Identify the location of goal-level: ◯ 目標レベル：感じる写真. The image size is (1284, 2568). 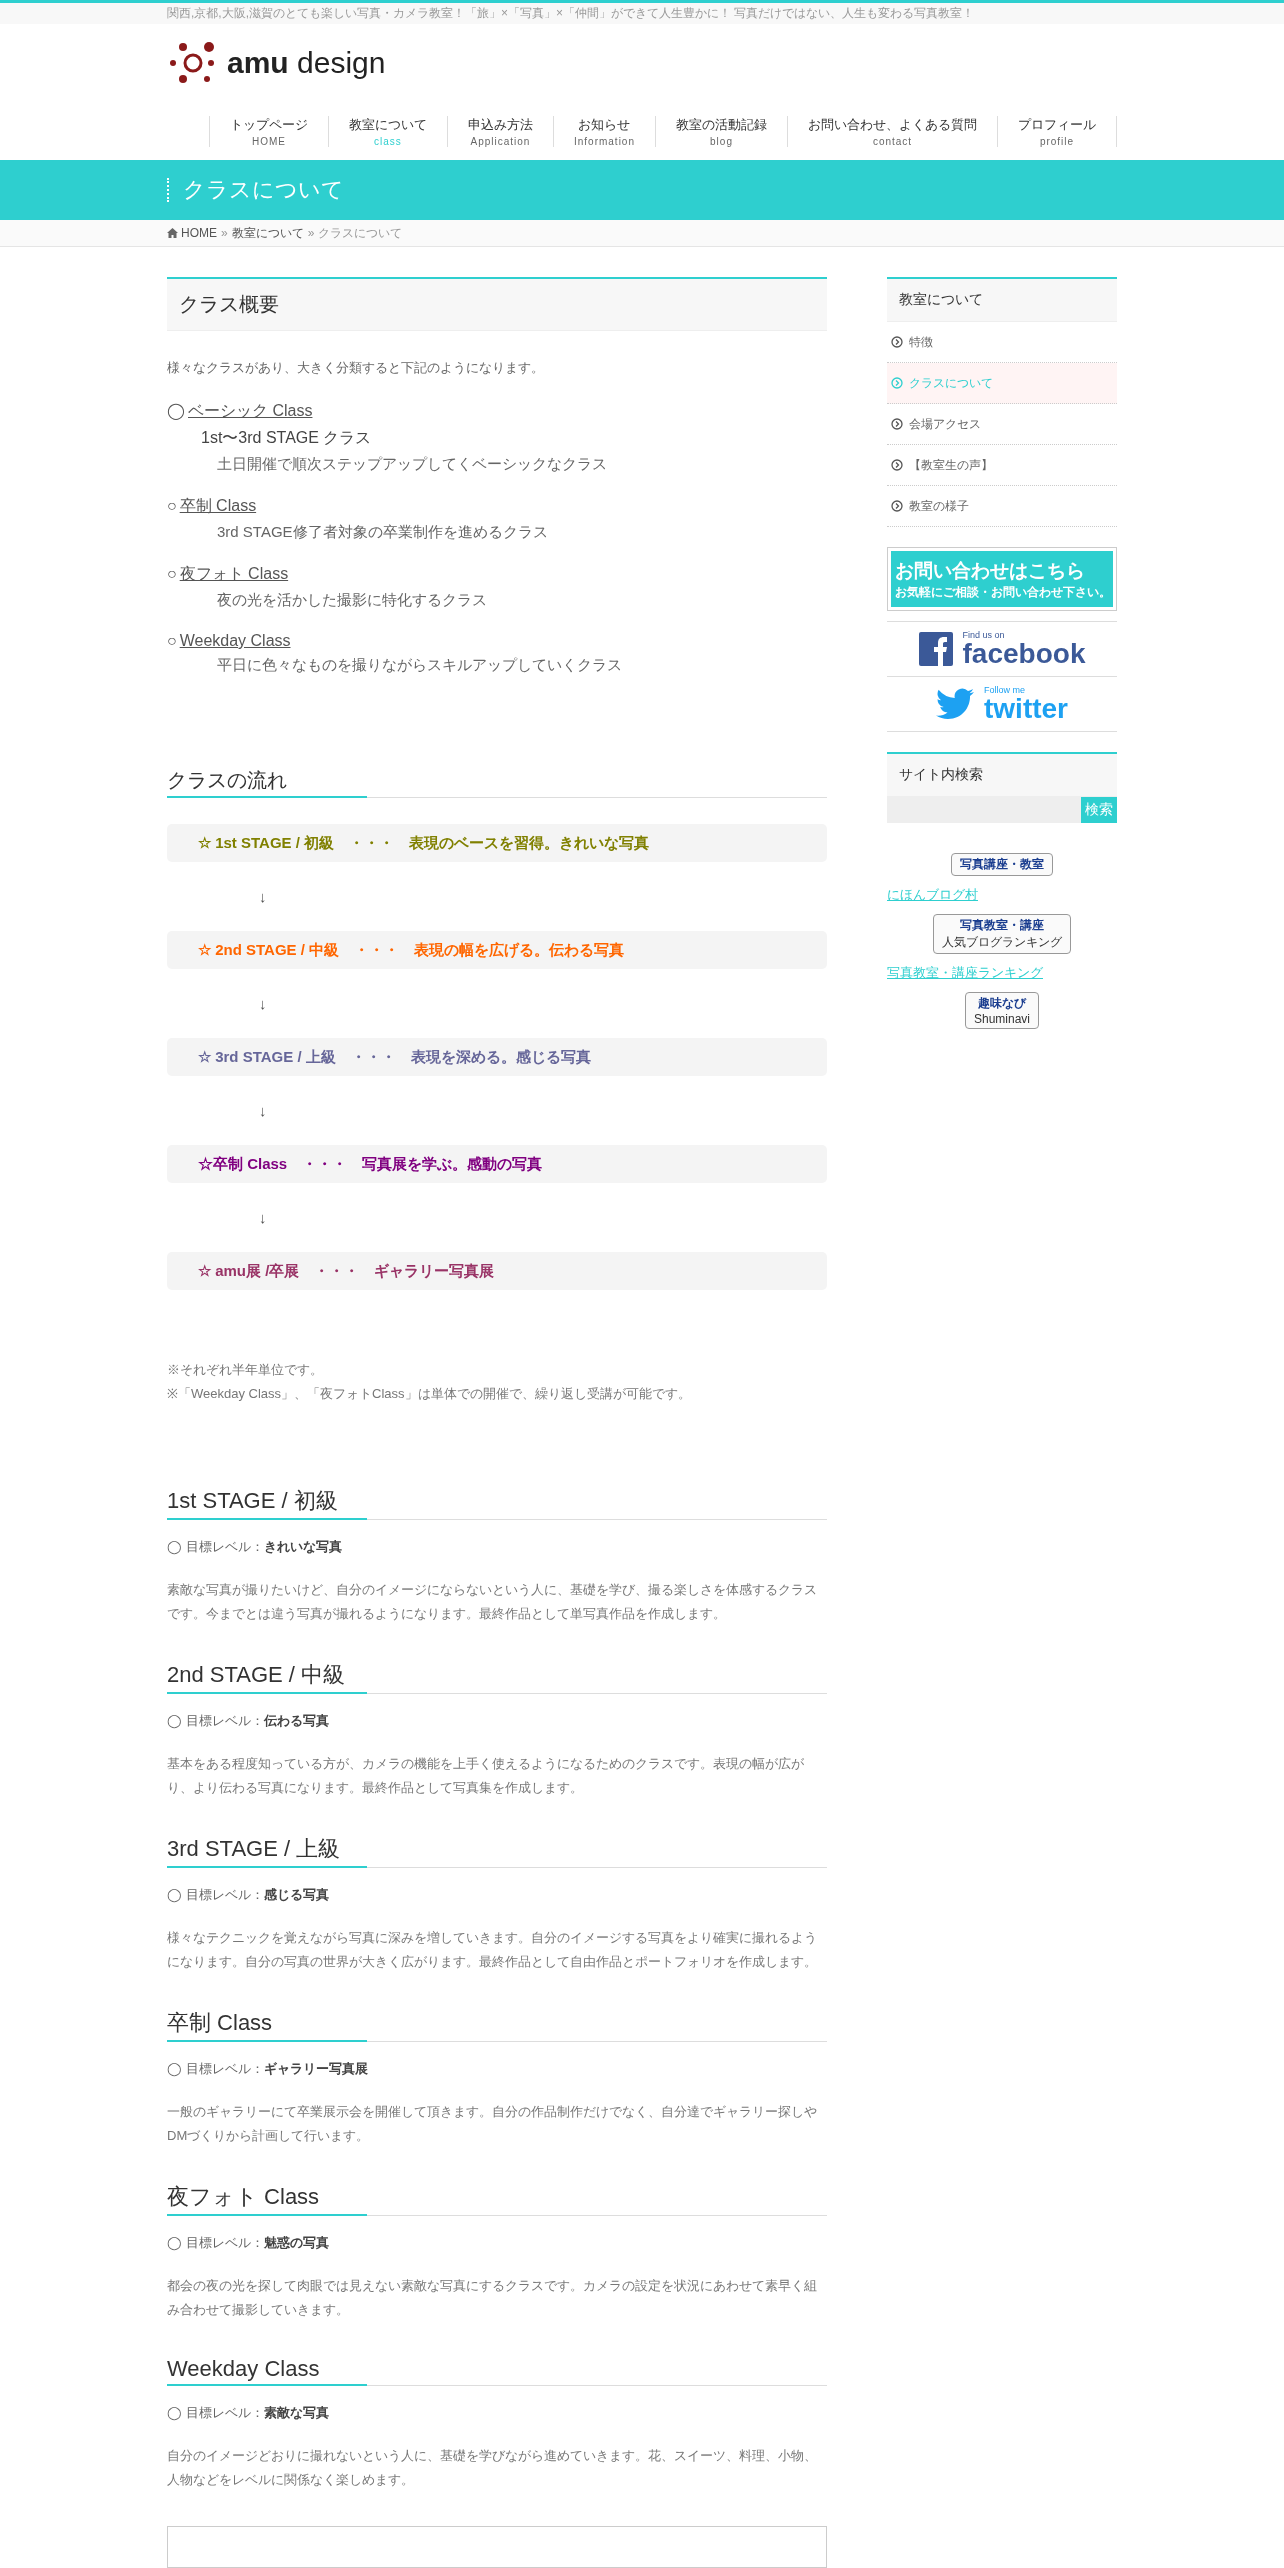
(248, 1895).